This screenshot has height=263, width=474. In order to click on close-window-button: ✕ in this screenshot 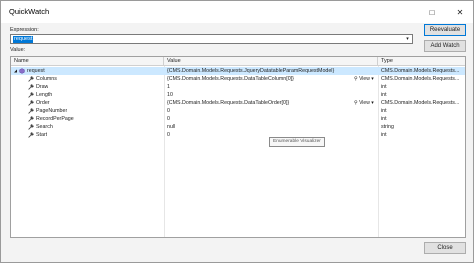, I will do `click(460, 12)`.